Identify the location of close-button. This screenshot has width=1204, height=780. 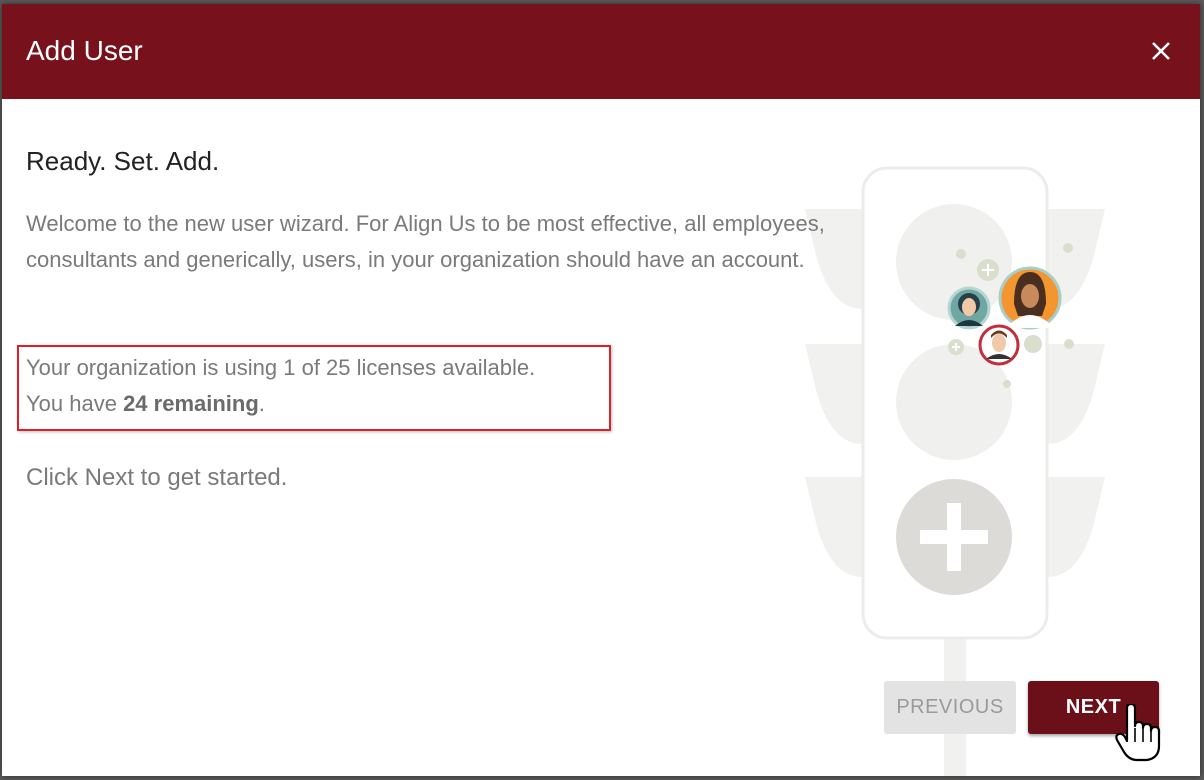
(1161, 51).